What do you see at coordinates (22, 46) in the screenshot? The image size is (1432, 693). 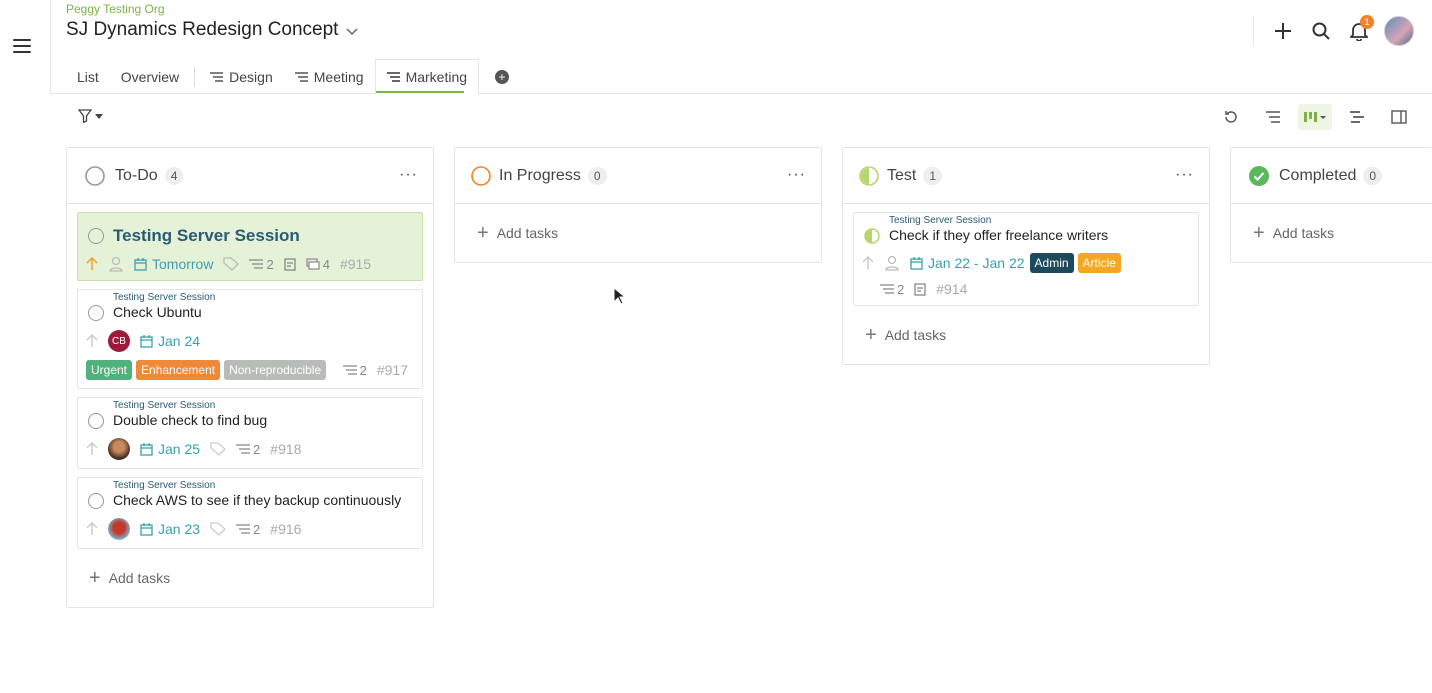 I see `menu-icon` at bounding box center [22, 46].